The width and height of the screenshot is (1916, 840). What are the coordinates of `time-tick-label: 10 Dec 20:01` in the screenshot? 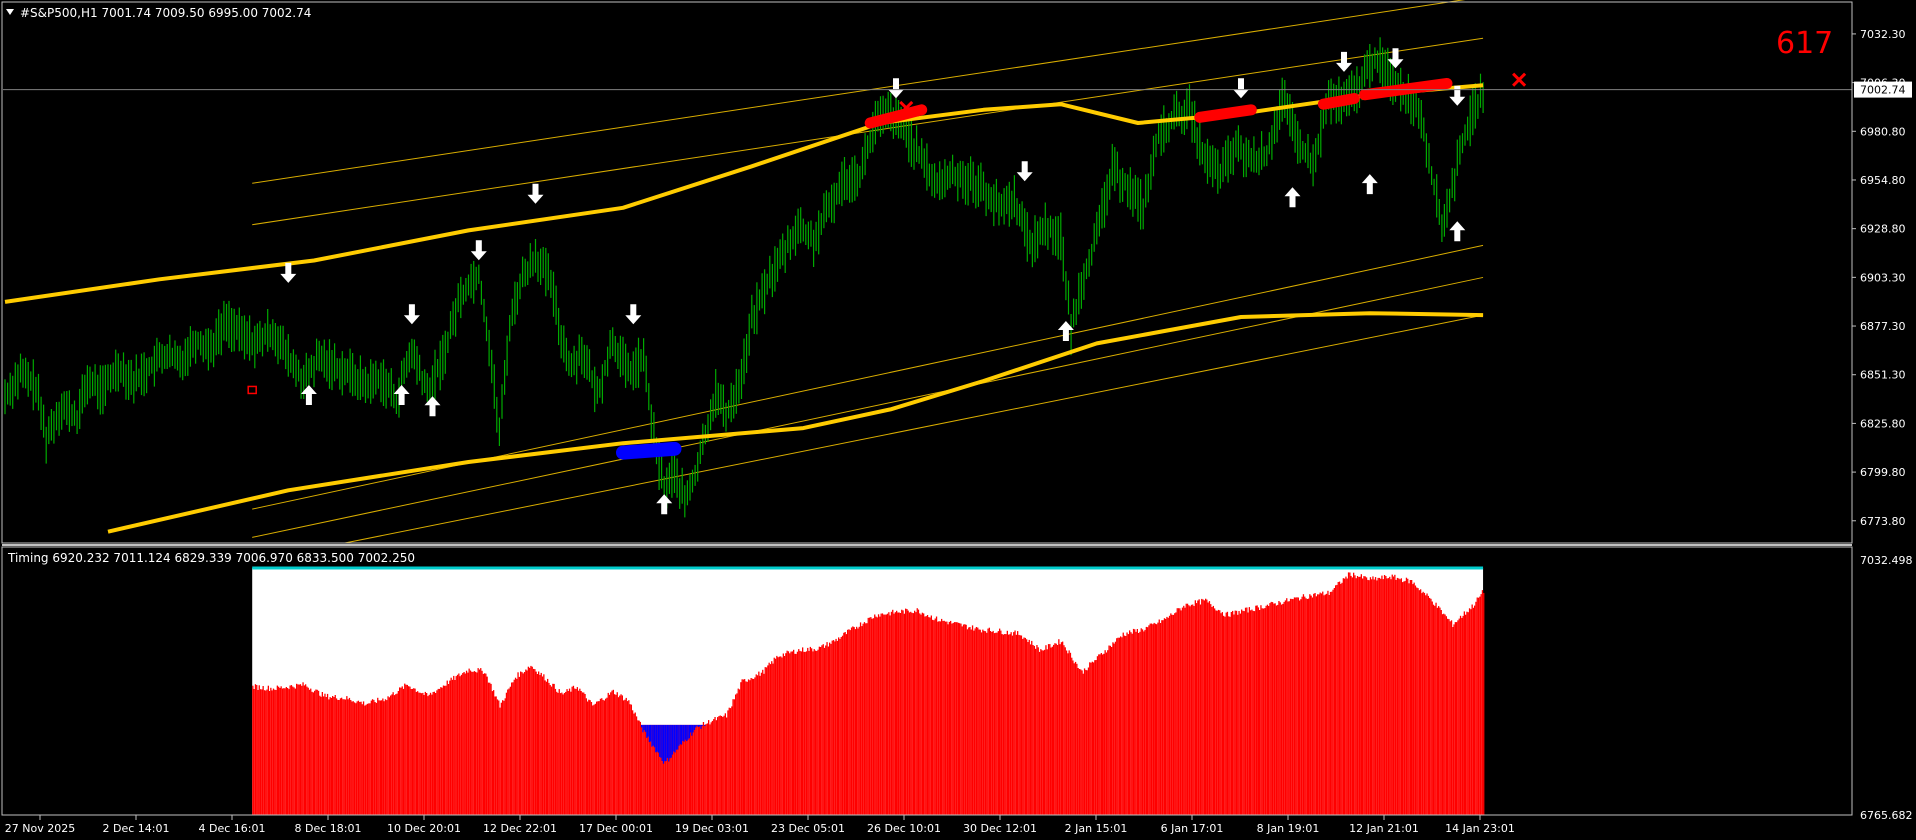 It's located at (424, 828).